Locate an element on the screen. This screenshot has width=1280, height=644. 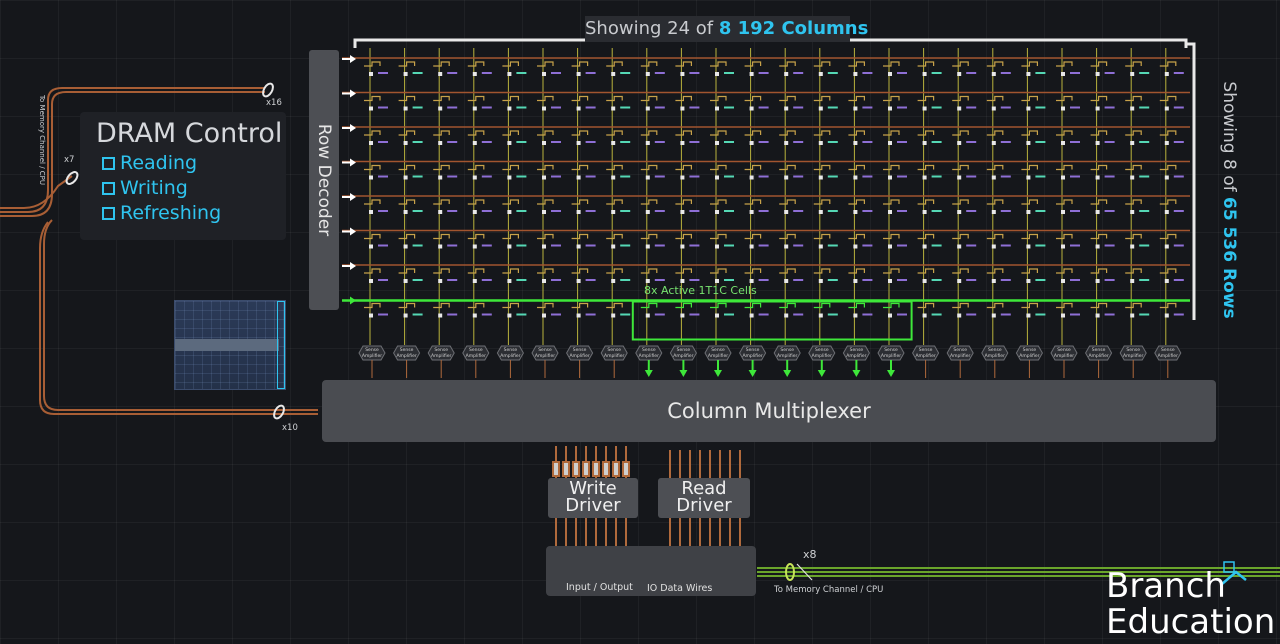
arrow-right-icon is located at coordinates (353, 300).